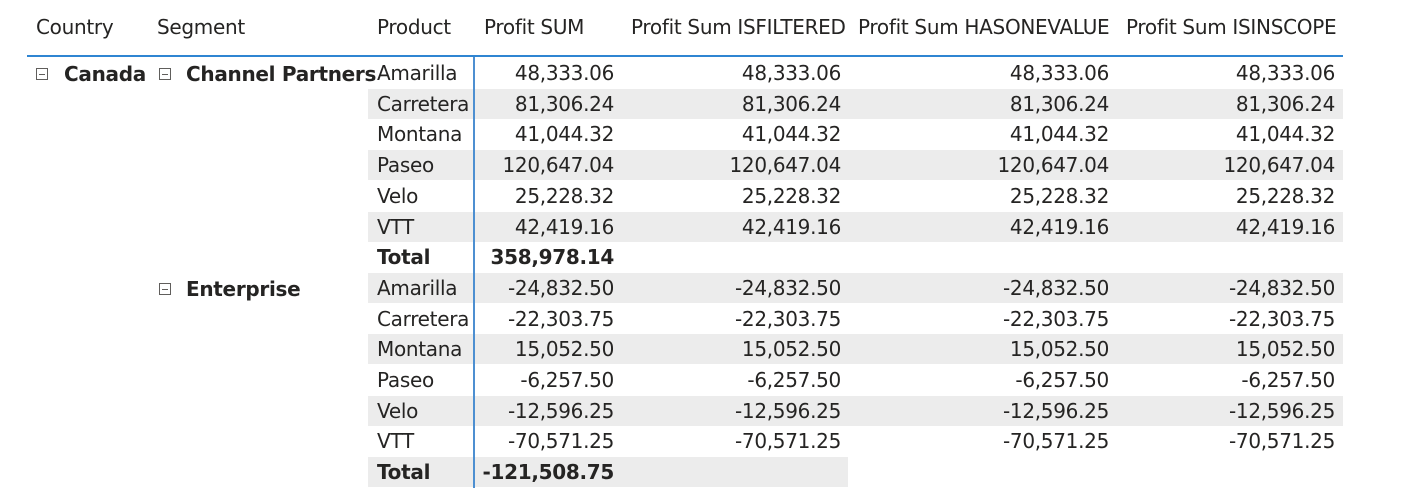  Describe the element at coordinates (1059, 73) in the screenshot. I see `hasonevalue-cell: 48,333.06` at that location.